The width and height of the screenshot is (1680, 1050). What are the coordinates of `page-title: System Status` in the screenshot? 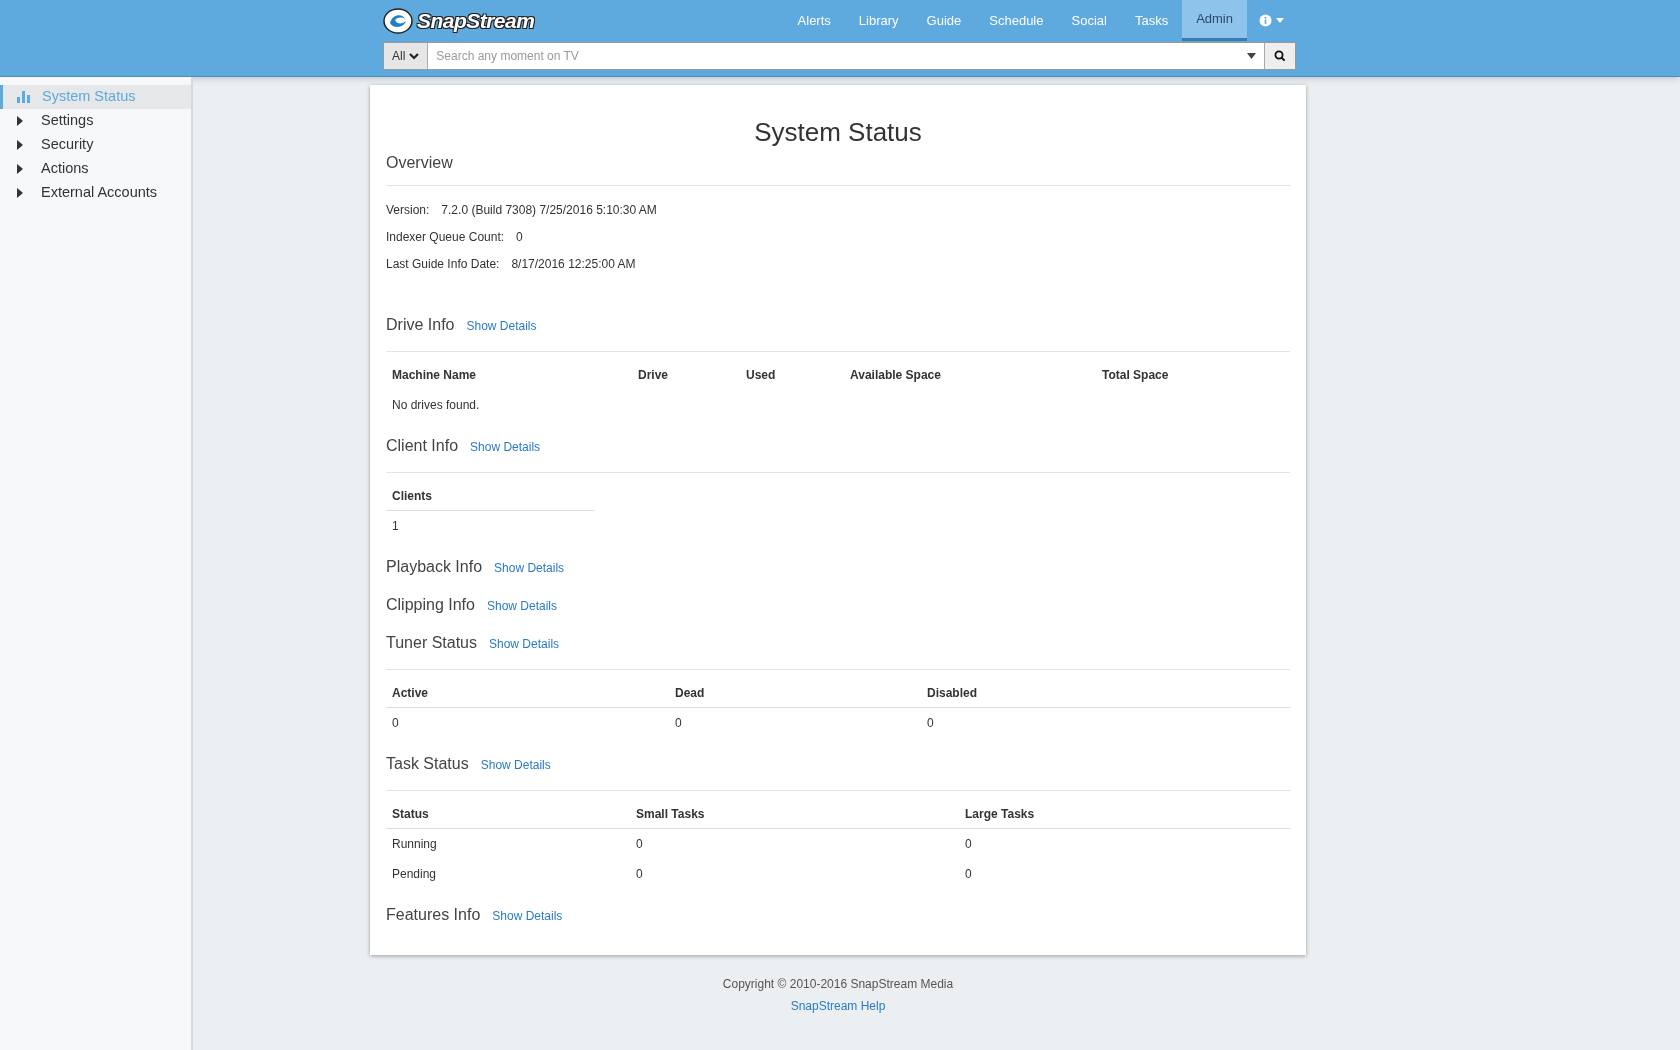 It's located at (838, 132).